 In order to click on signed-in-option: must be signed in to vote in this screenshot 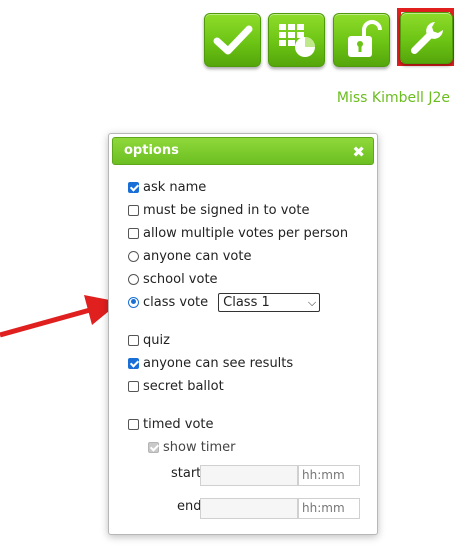, I will do `click(218, 210)`.